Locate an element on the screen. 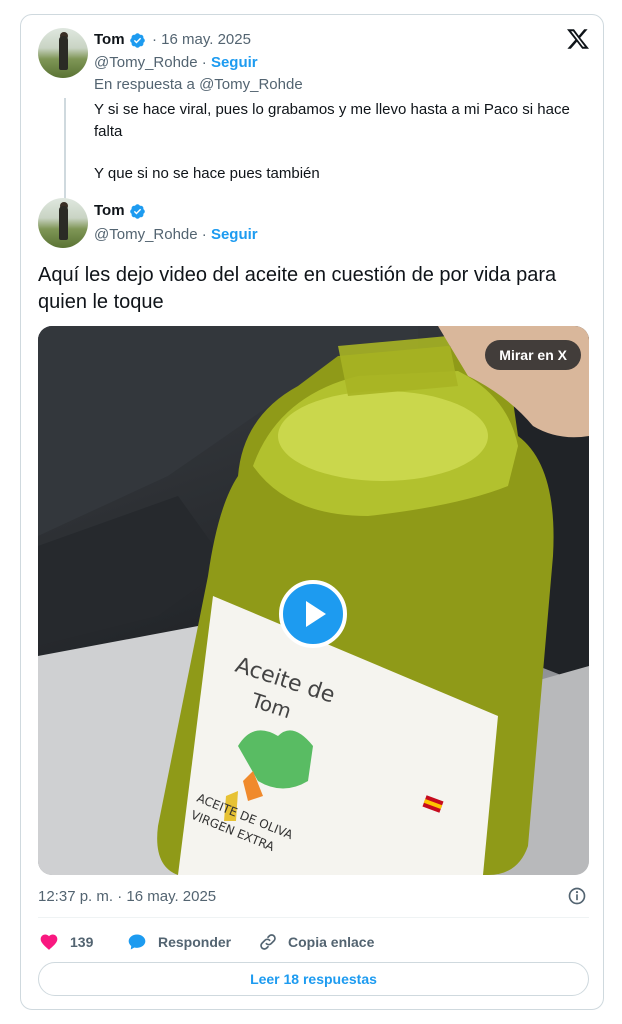 The image size is (622, 1024). link-icon is located at coordinates (268, 942).